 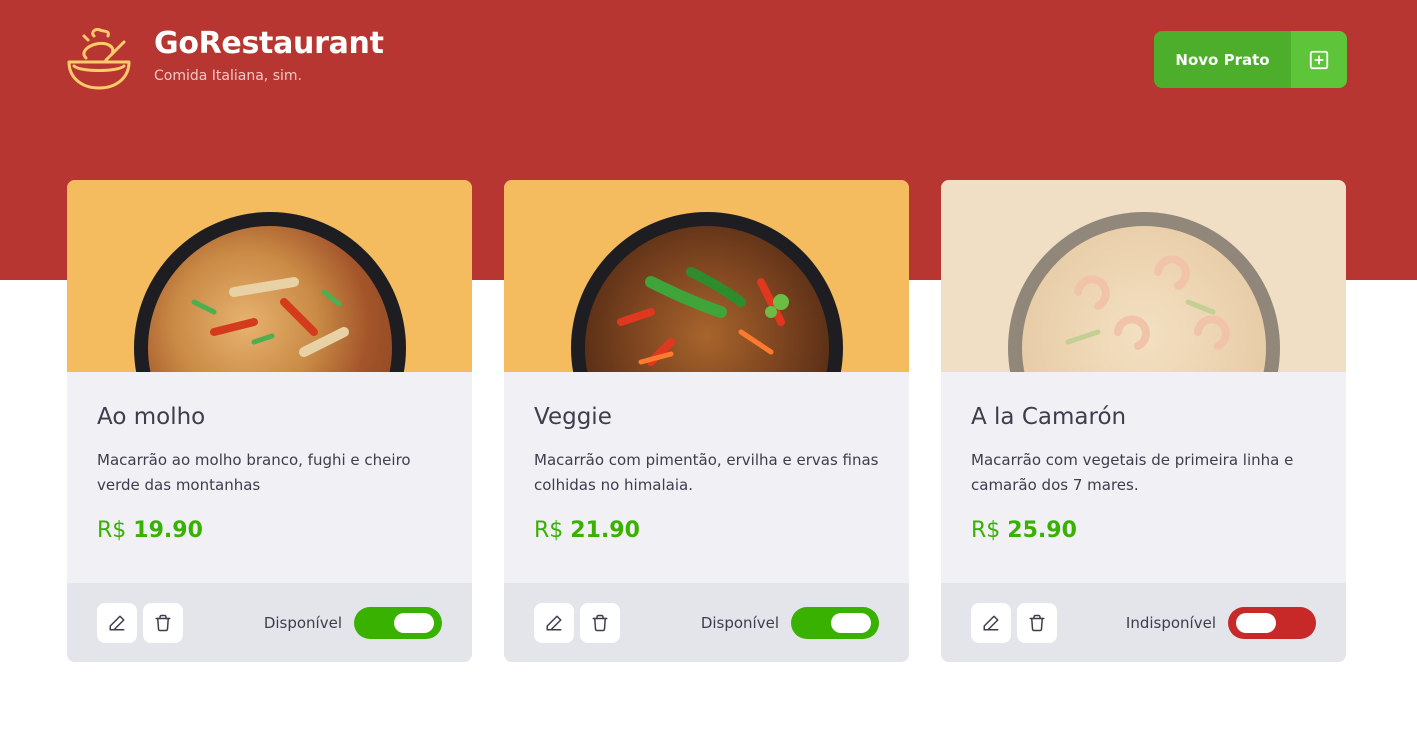 What do you see at coordinates (1170, 622) in the screenshot?
I see `availability-label: Indisponível` at bounding box center [1170, 622].